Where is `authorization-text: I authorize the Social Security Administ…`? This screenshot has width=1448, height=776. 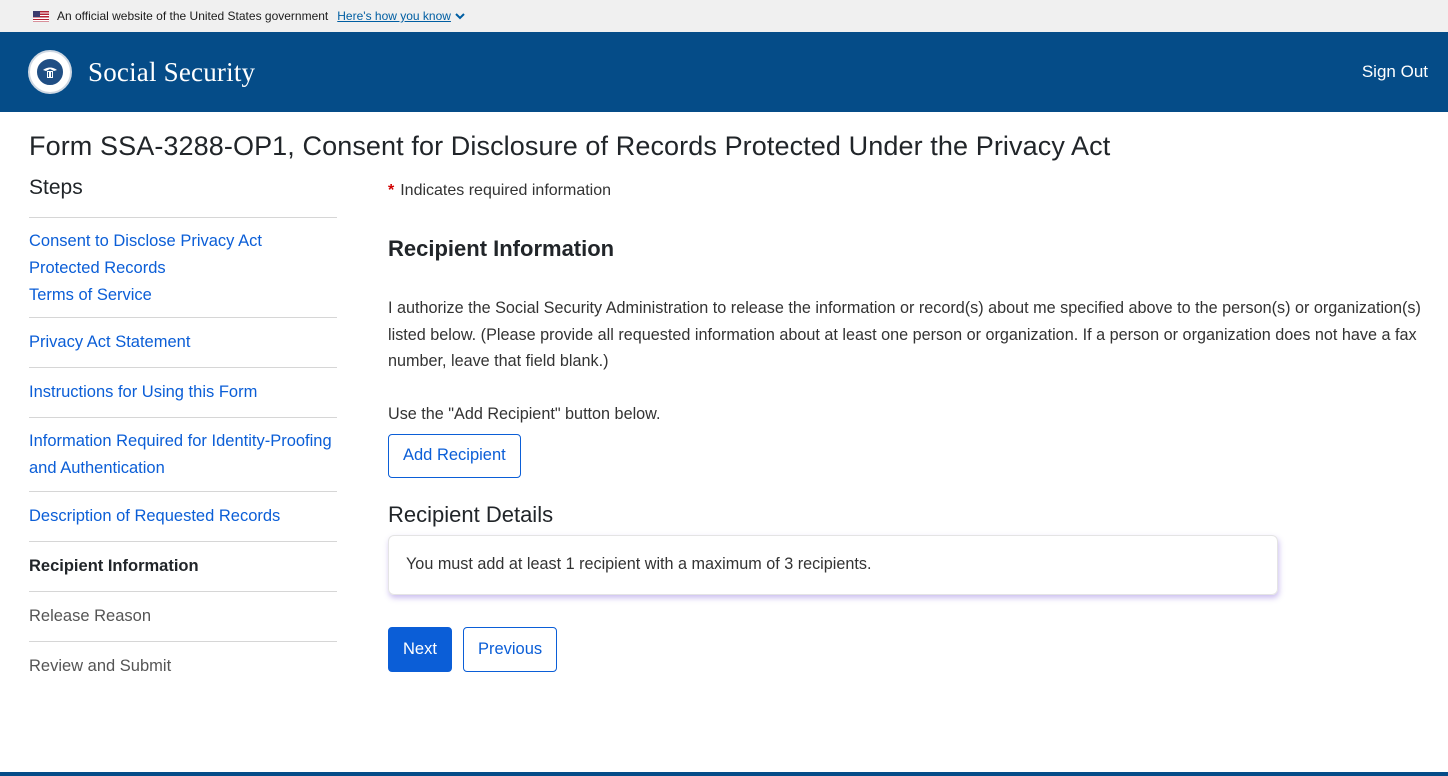 authorization-text: I authorize the Social Security Administ… is located at coordinates (904, 334).